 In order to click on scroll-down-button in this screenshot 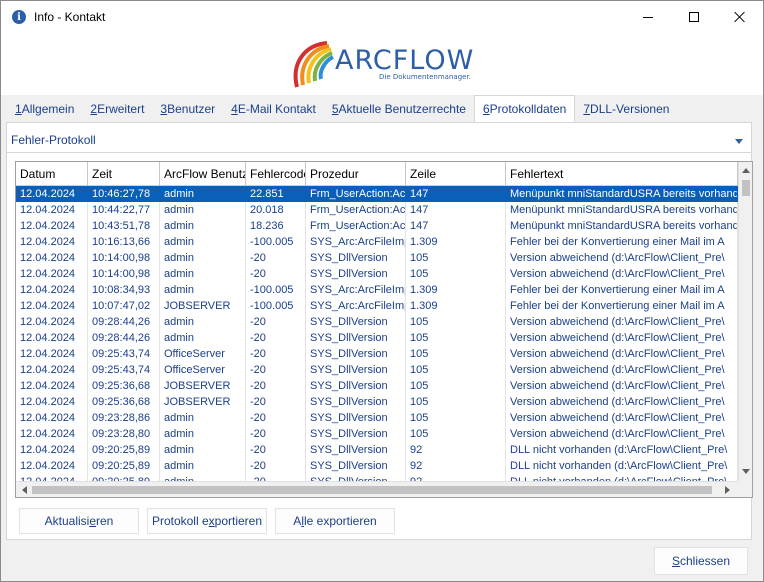, I will do `click(745, 472)`.